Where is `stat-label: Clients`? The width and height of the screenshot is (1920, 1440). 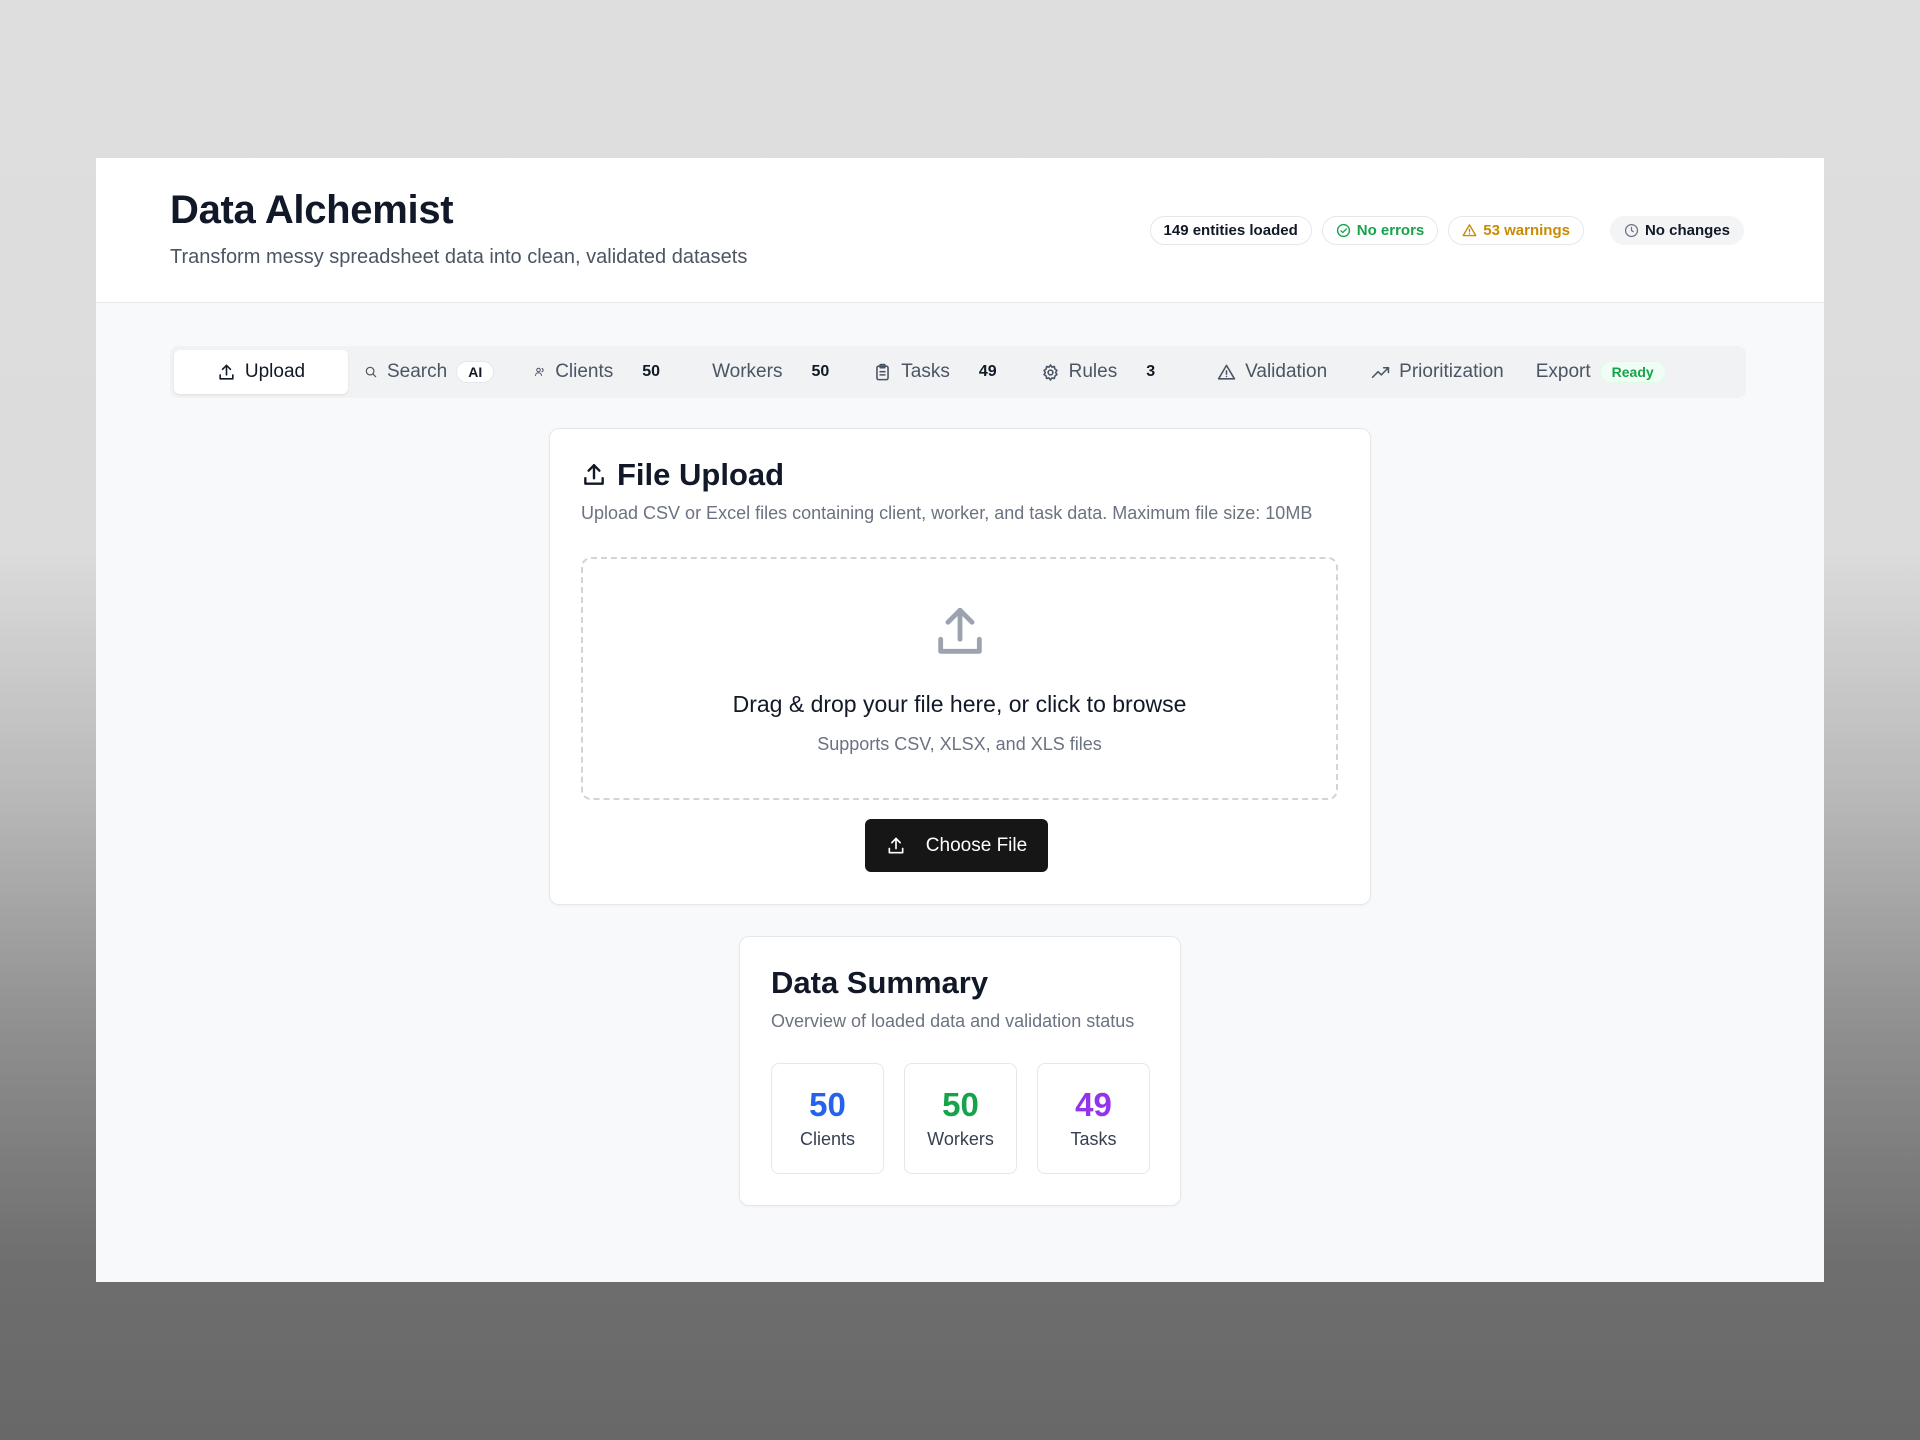
stat-label: Clients is located at coordinates (827, 1139).